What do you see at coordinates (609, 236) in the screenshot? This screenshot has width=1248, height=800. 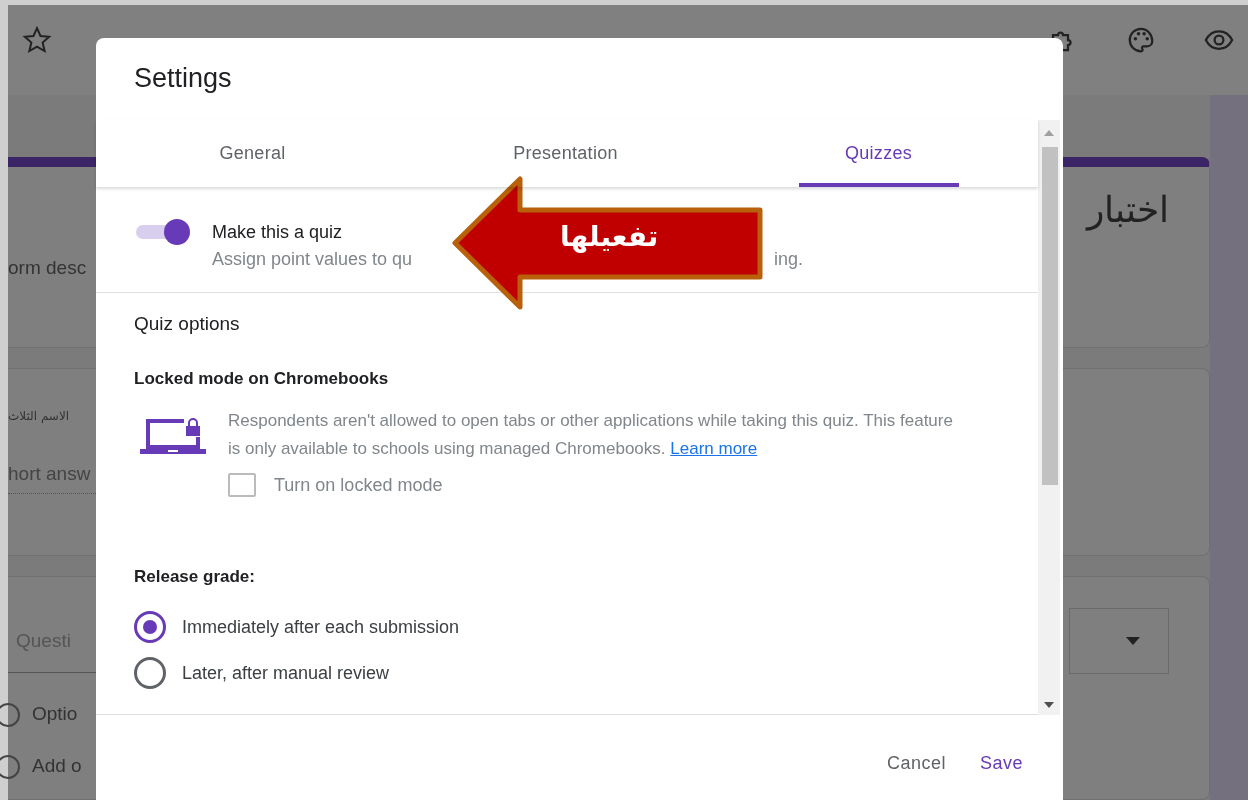 I see `callout-label: تفعيلها` at bounding box center [609, 236].